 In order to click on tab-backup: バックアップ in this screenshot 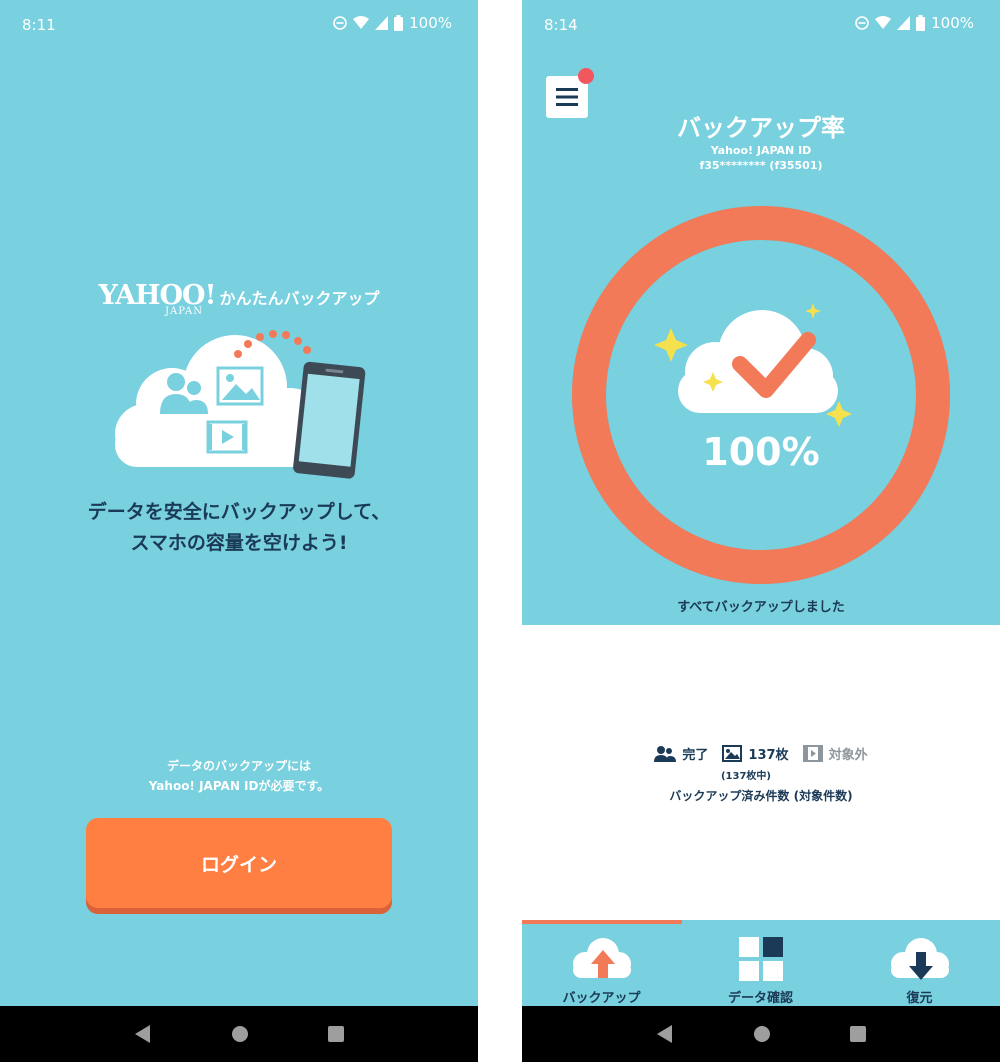, I will do `click(601, 965)`.